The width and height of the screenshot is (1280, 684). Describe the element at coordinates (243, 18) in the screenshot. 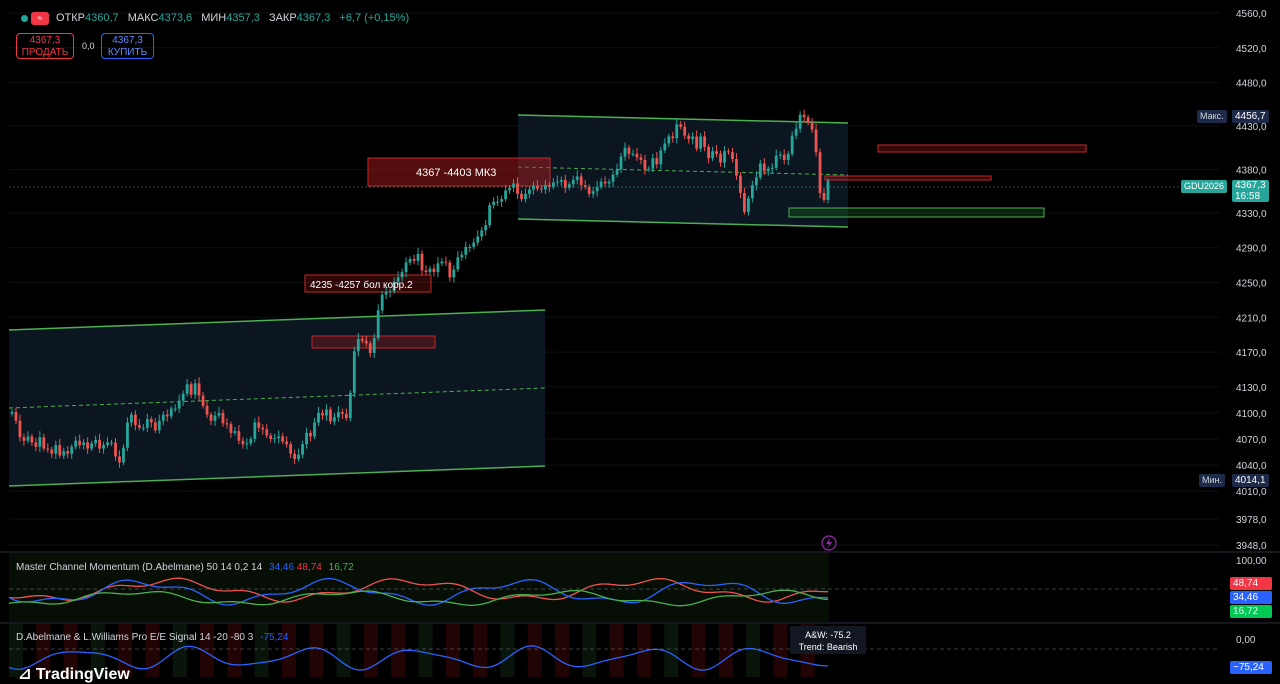

I see `low-value: 4357,3` at that location.